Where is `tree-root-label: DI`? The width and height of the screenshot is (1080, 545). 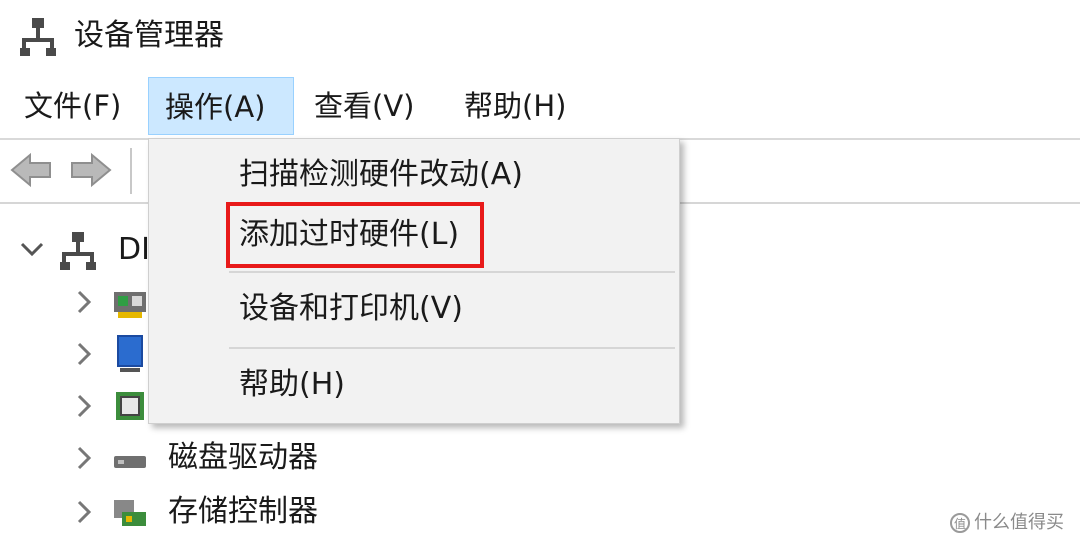
tree-root-label: DI is located at coordinates (134, 249).